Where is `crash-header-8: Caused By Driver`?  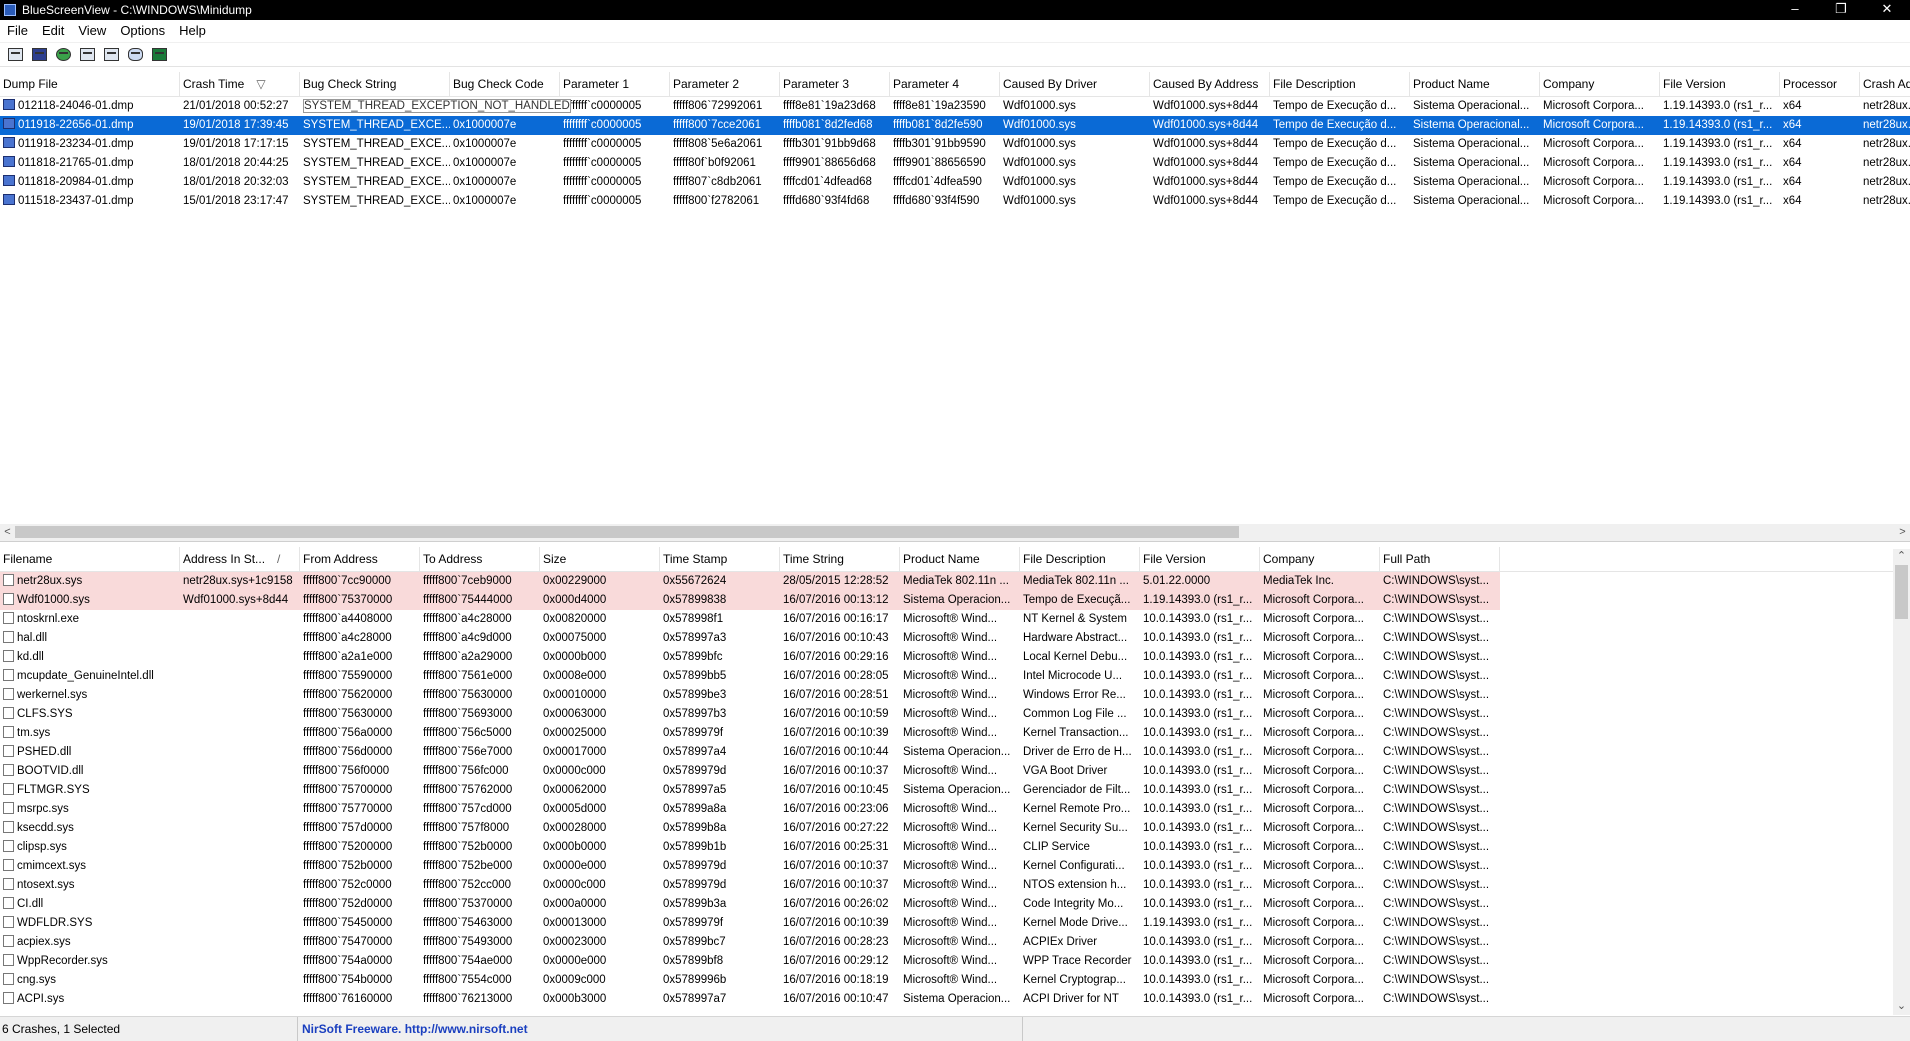
crash-header-8: Caused By Driver is located at coordinates (1075, 84).